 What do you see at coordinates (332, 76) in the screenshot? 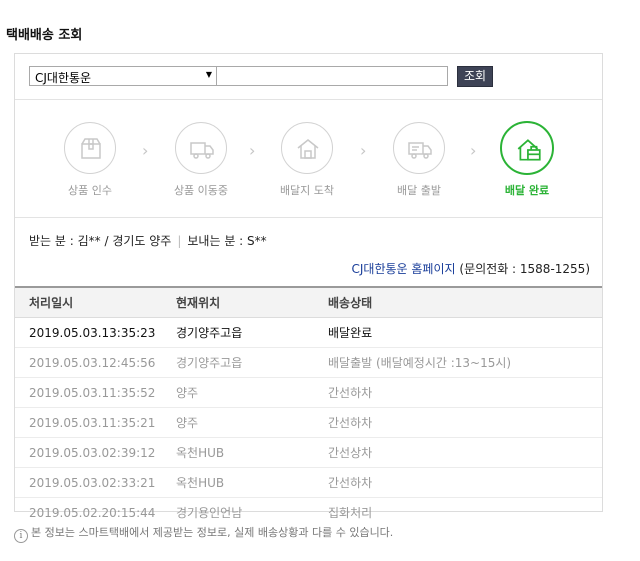
I see `tracking-number-input` at bounding box center [332, 76].